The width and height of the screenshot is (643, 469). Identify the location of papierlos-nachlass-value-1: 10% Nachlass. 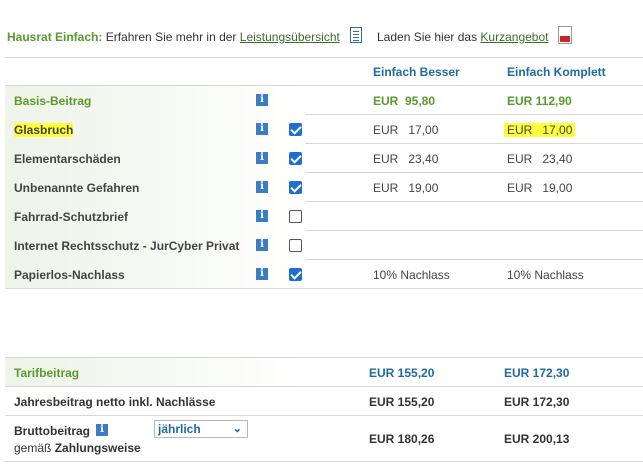
(411, 275).